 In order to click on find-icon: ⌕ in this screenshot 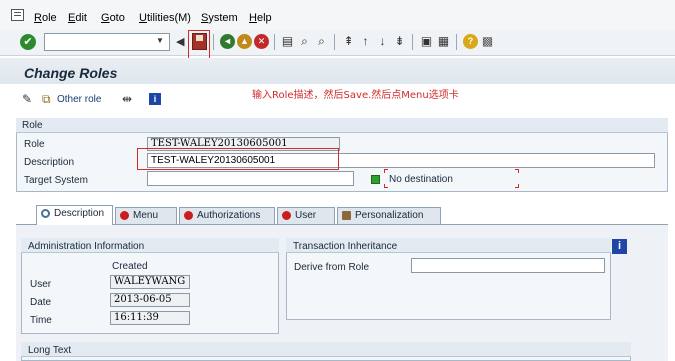, I will do `click(304, 41)`.